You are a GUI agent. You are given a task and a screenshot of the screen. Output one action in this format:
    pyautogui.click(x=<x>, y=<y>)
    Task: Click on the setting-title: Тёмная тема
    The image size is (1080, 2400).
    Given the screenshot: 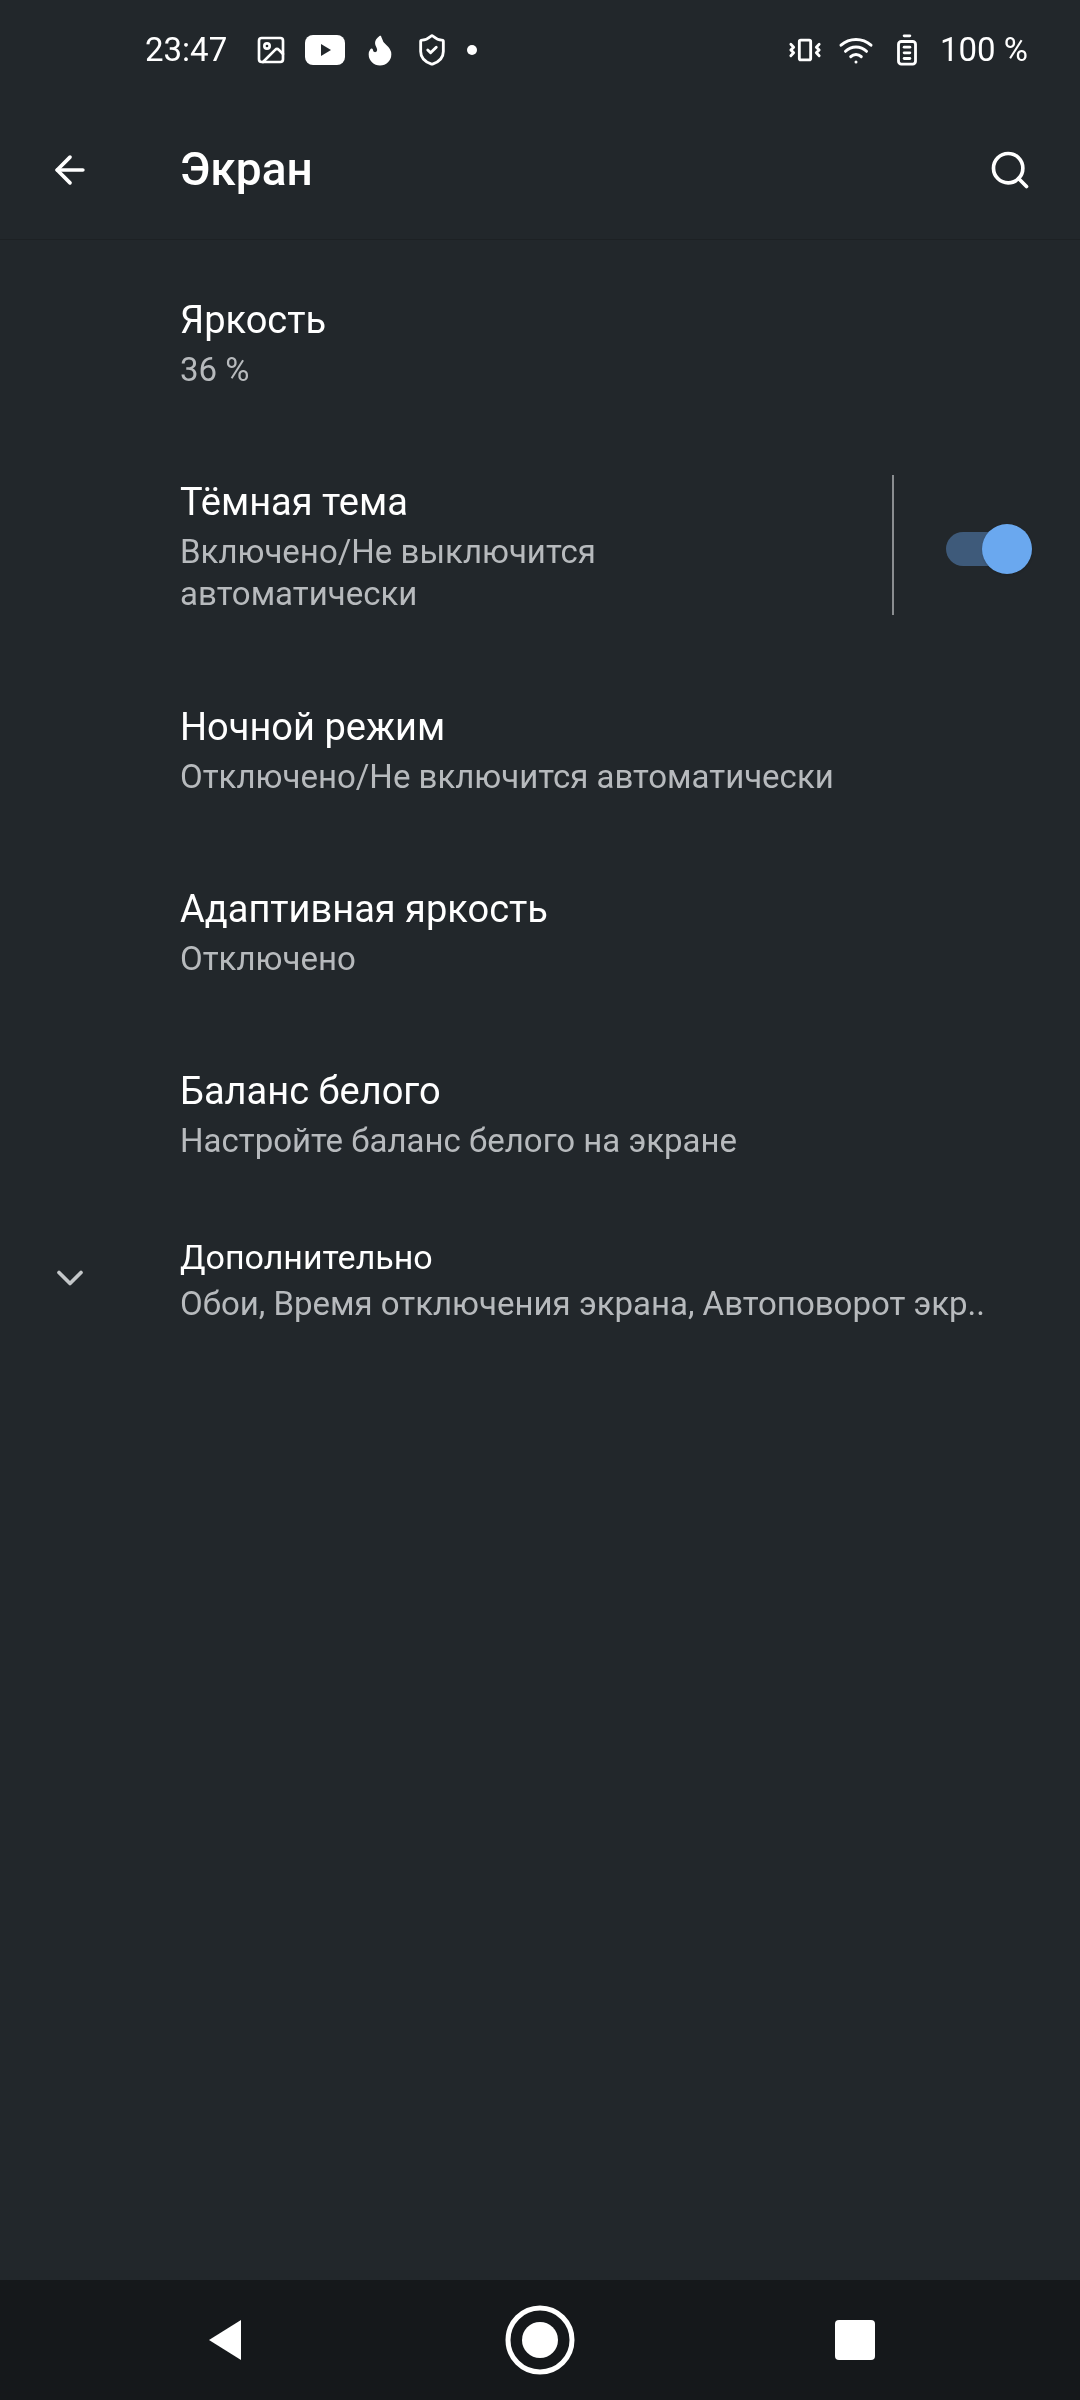 What is the action you would take?
    pyautogui.click(x=294, y=502)
    